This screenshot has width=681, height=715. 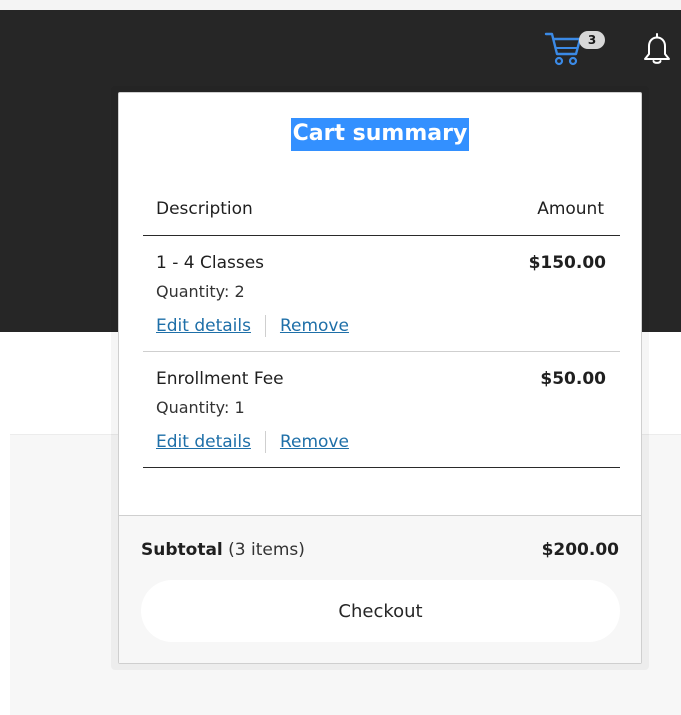 What do you see at coordinates (182, 550) in the screenshot?
I see `subtotal-text: Subtotal` at bounding box center [182, 550].